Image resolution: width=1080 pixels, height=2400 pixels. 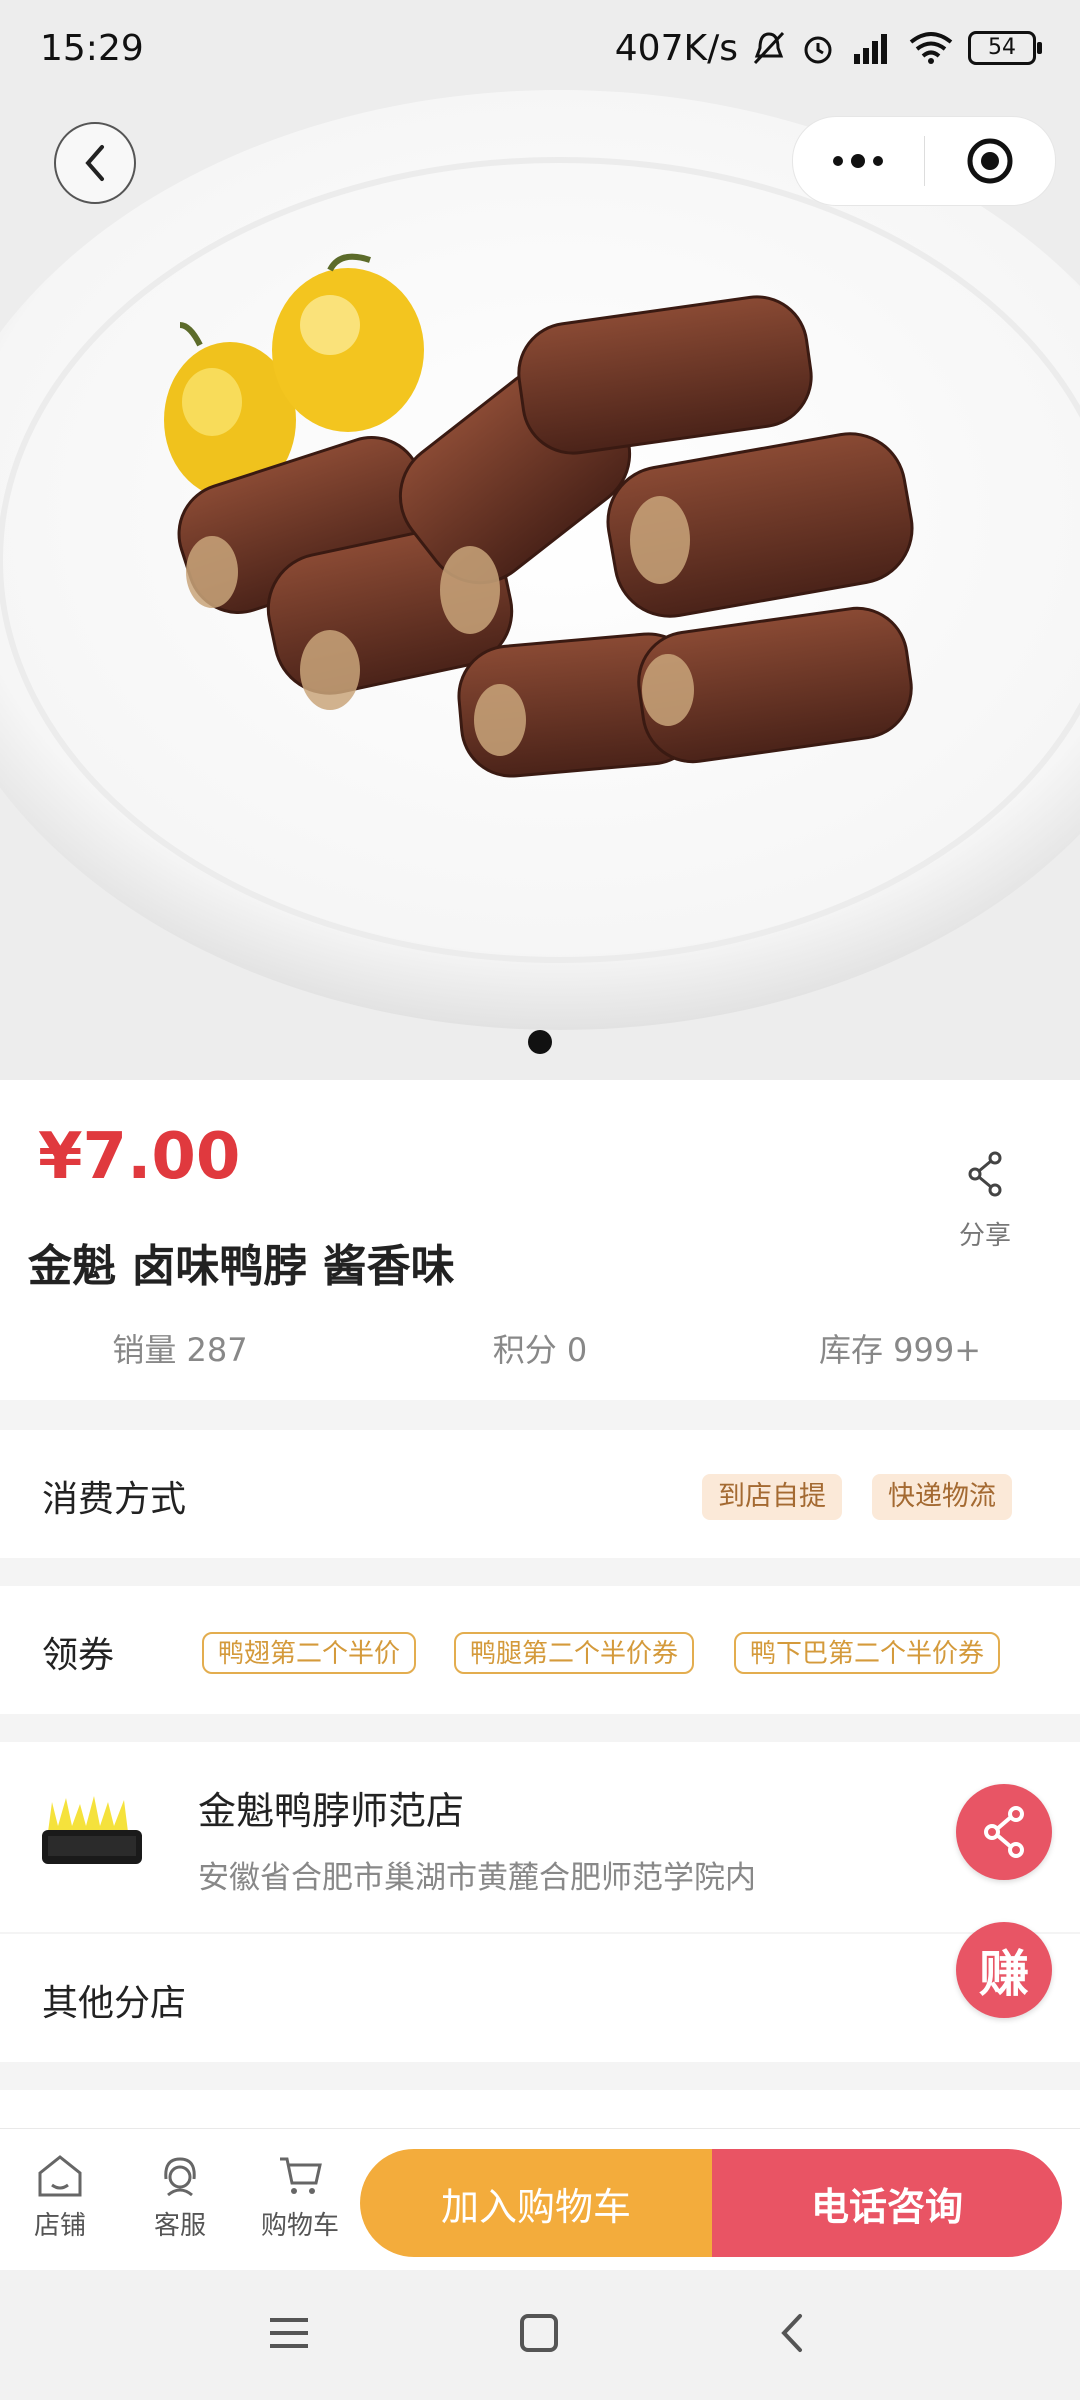 What do you see at coordinates (942, 1497) in the screenshot?
I see `option-express: 快递物流` at bounding box center [942, 1497].